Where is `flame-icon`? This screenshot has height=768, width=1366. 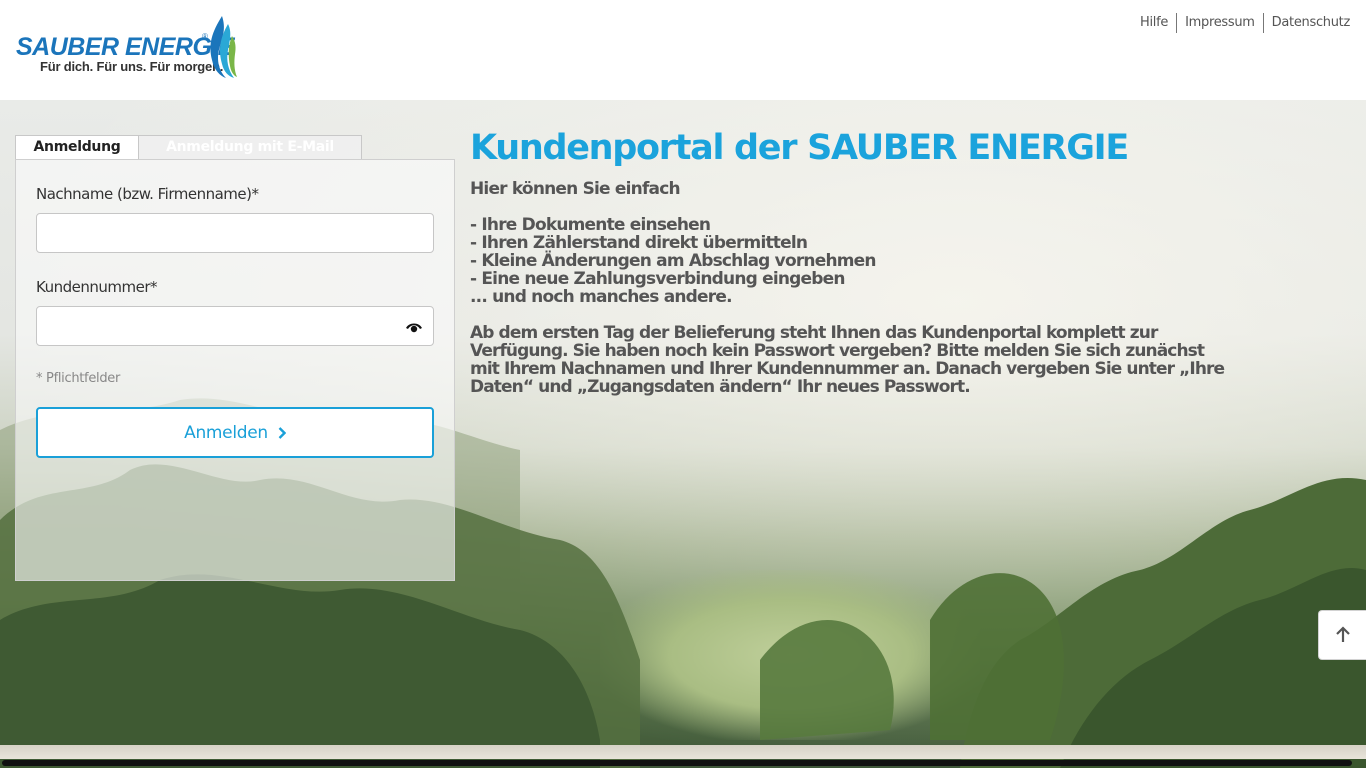
flame-icon is located at coordinates (223, 47).